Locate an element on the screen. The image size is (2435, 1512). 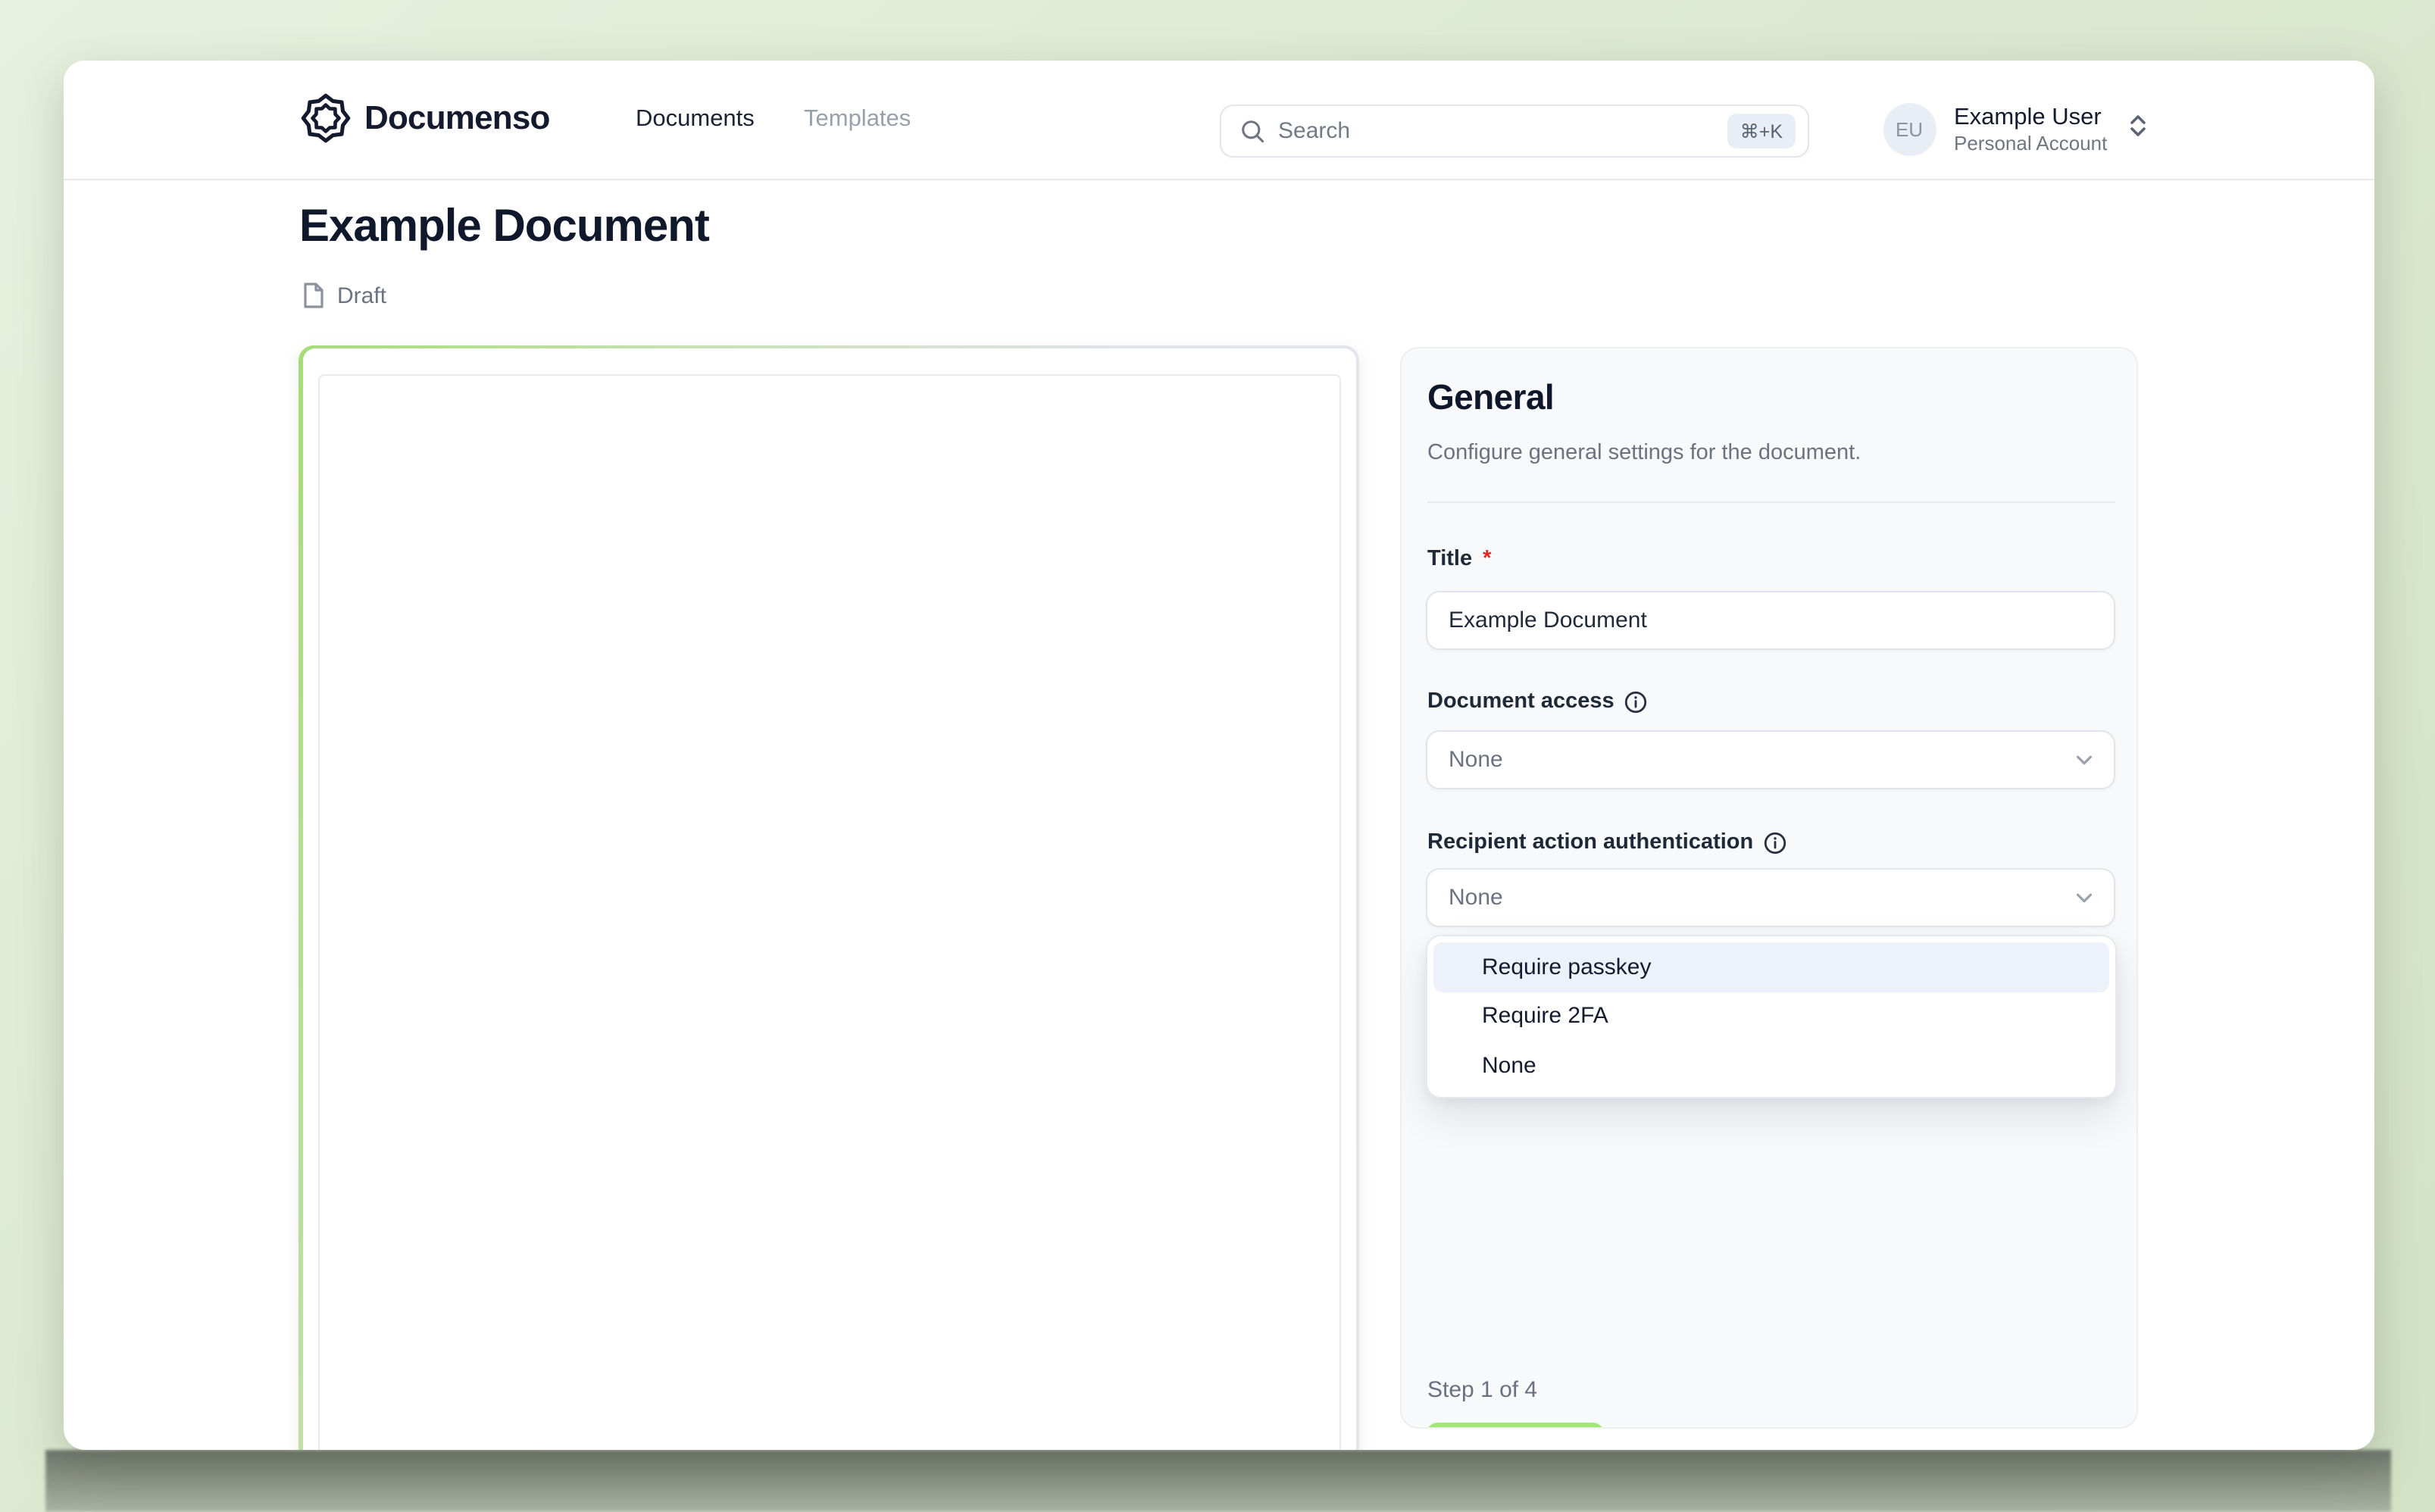
account-type: Personal Account is located at coordinates (2031, 143).